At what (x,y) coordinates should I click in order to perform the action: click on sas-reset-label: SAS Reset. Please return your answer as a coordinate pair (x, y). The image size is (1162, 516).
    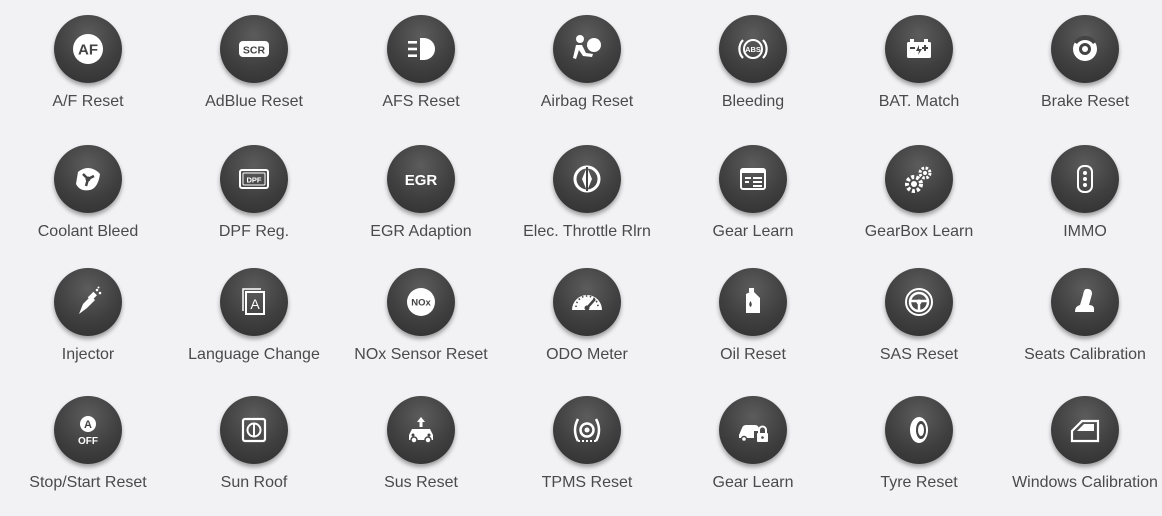
    Looking at the image, I should click on (919, 354).